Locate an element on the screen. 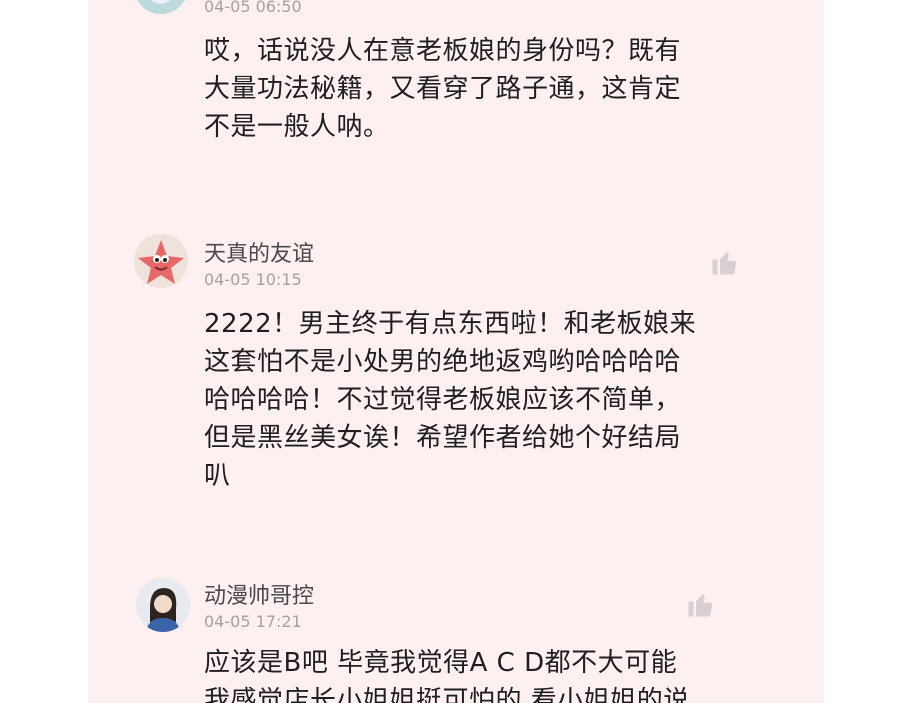 The image size is (900, 703). girl-avatar-icon is located at coordinates (163, 605).